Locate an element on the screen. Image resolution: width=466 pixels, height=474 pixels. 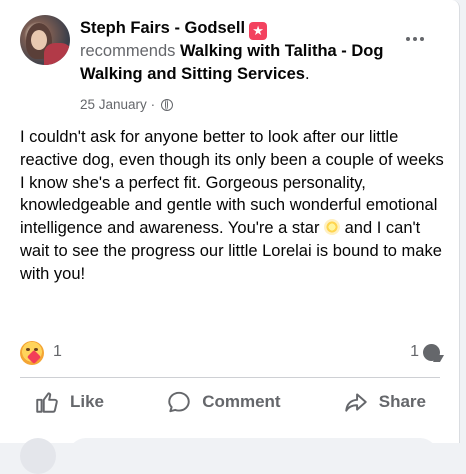
comment-label: Comment is located at coordinates (241, 401).